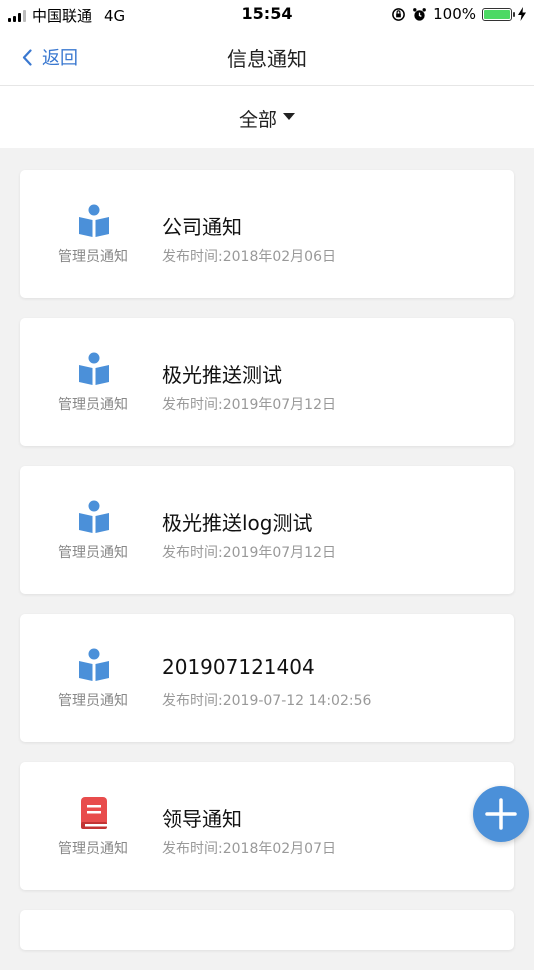  Describe the element at coordinates (419, 14) in the screenshot. I see `alarm-icon` at that location.